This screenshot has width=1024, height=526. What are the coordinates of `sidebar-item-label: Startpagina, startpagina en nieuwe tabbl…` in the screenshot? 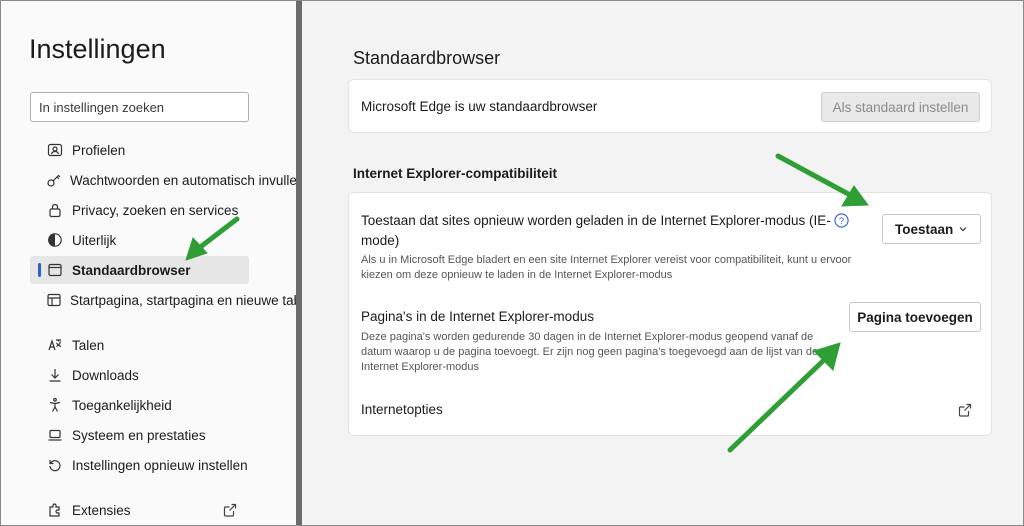 It's located at (183, 300).